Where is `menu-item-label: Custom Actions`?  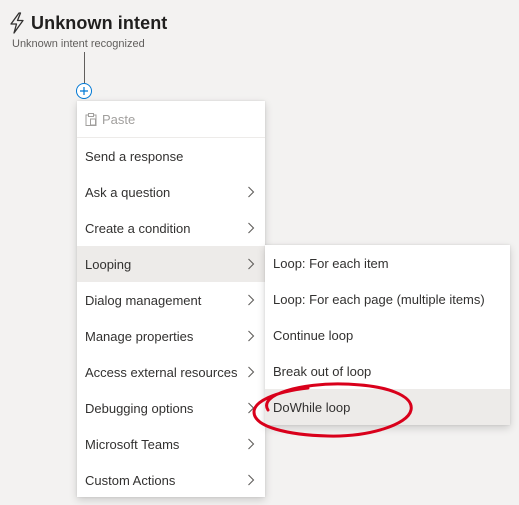
menu-item-label: Custom Actions is located at coordinates (130, 480).